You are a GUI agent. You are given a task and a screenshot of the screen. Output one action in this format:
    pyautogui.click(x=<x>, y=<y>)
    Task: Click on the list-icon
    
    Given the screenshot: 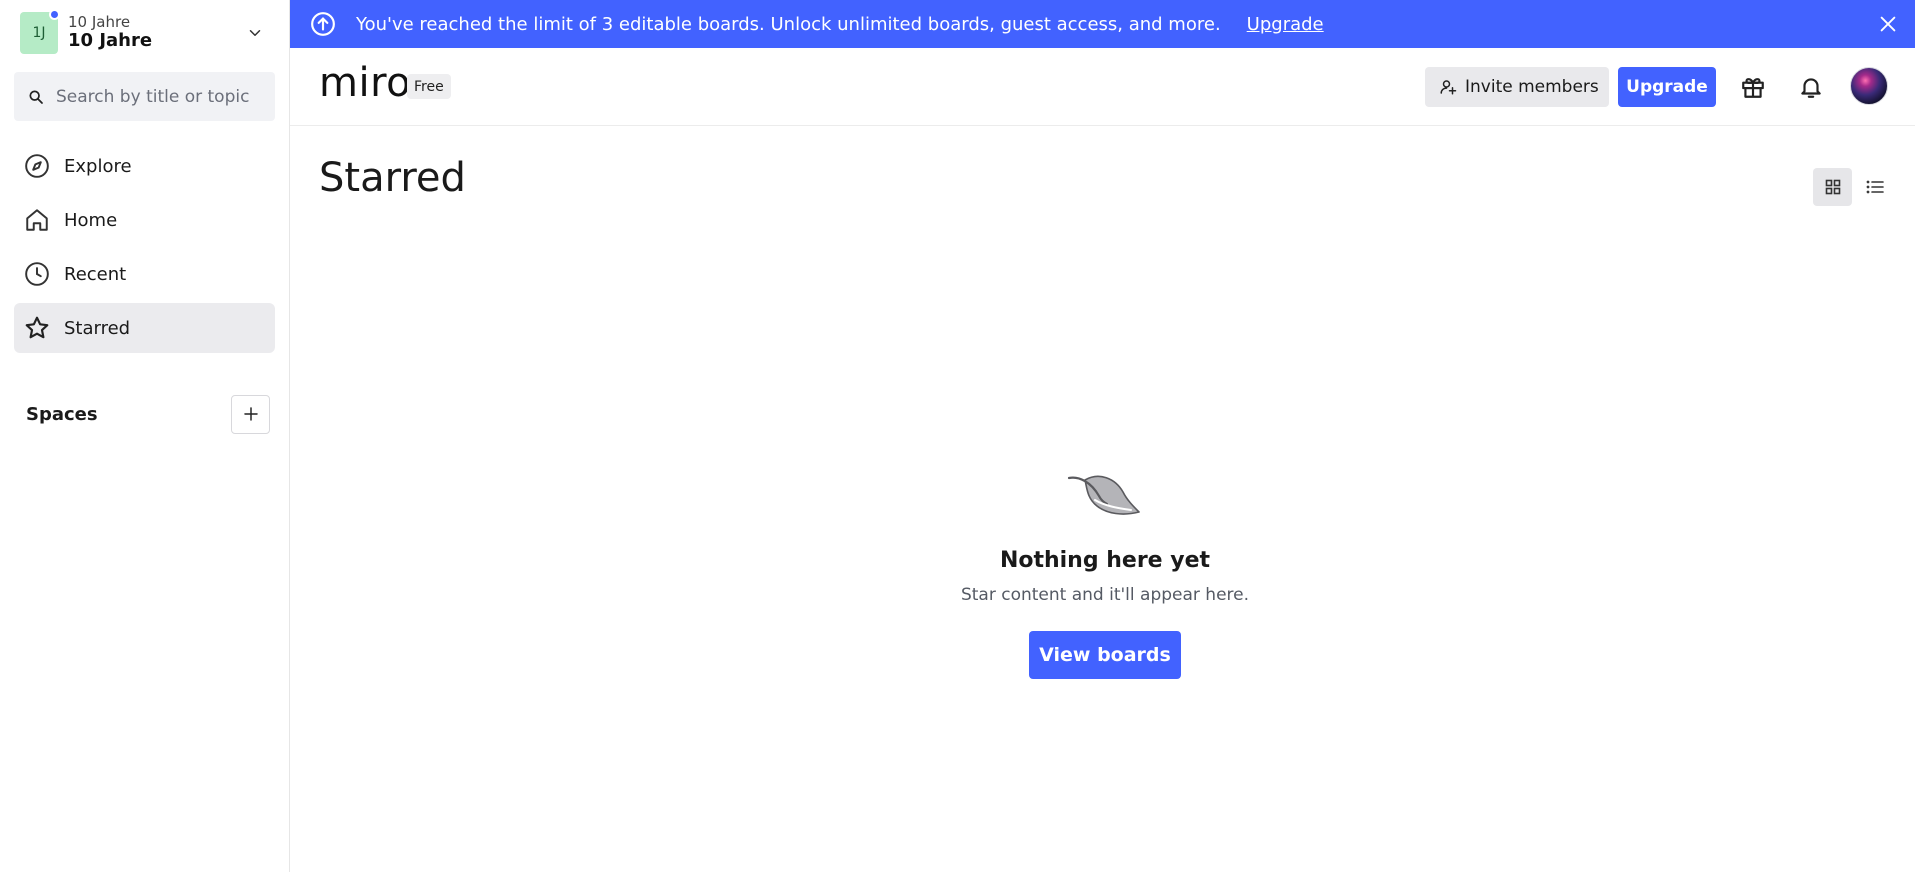 What is the action you would take?
    pyautogui.click(x=1875, y=187)
    